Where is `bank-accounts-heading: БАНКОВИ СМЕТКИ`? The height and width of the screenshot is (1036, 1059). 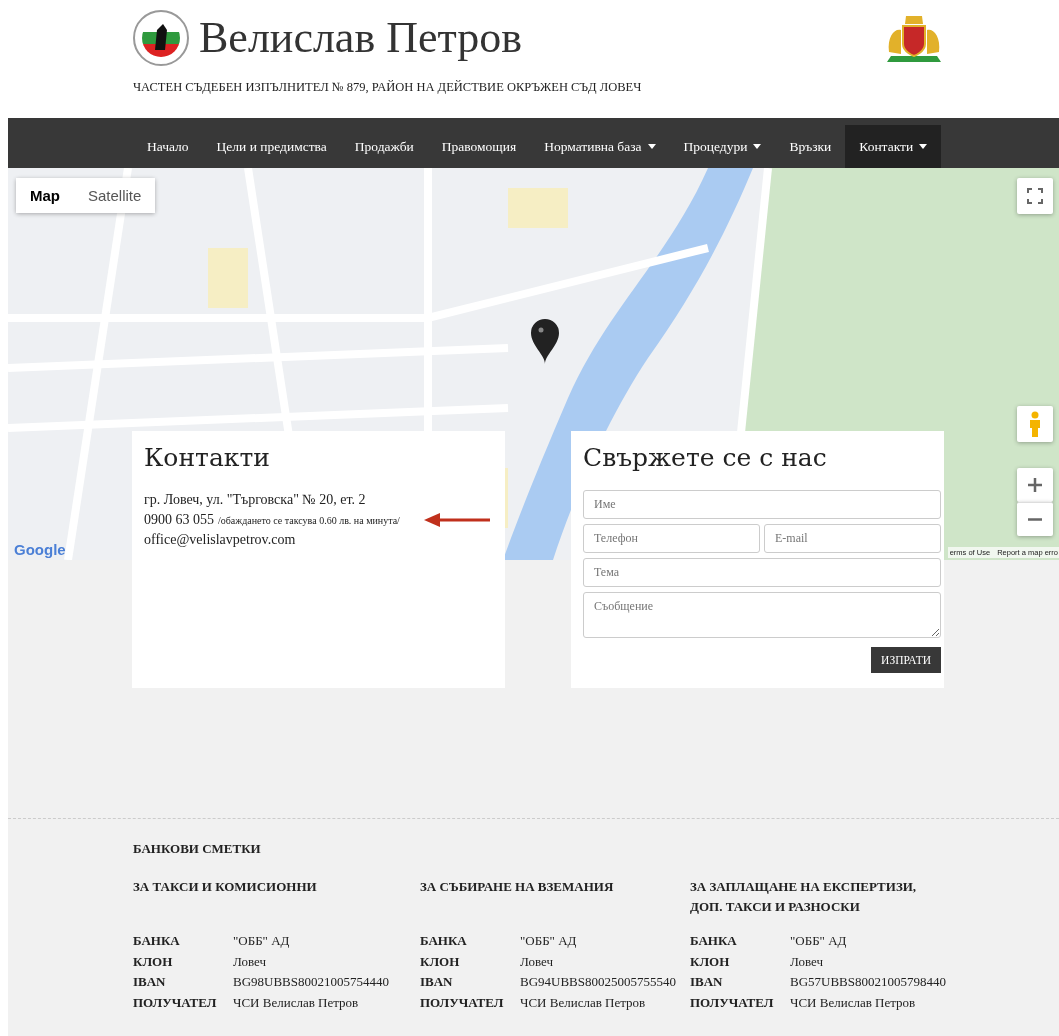
bank-accounts-heading: БАНКОВИ СМЕТКИ is located at coordinates (197, 849).